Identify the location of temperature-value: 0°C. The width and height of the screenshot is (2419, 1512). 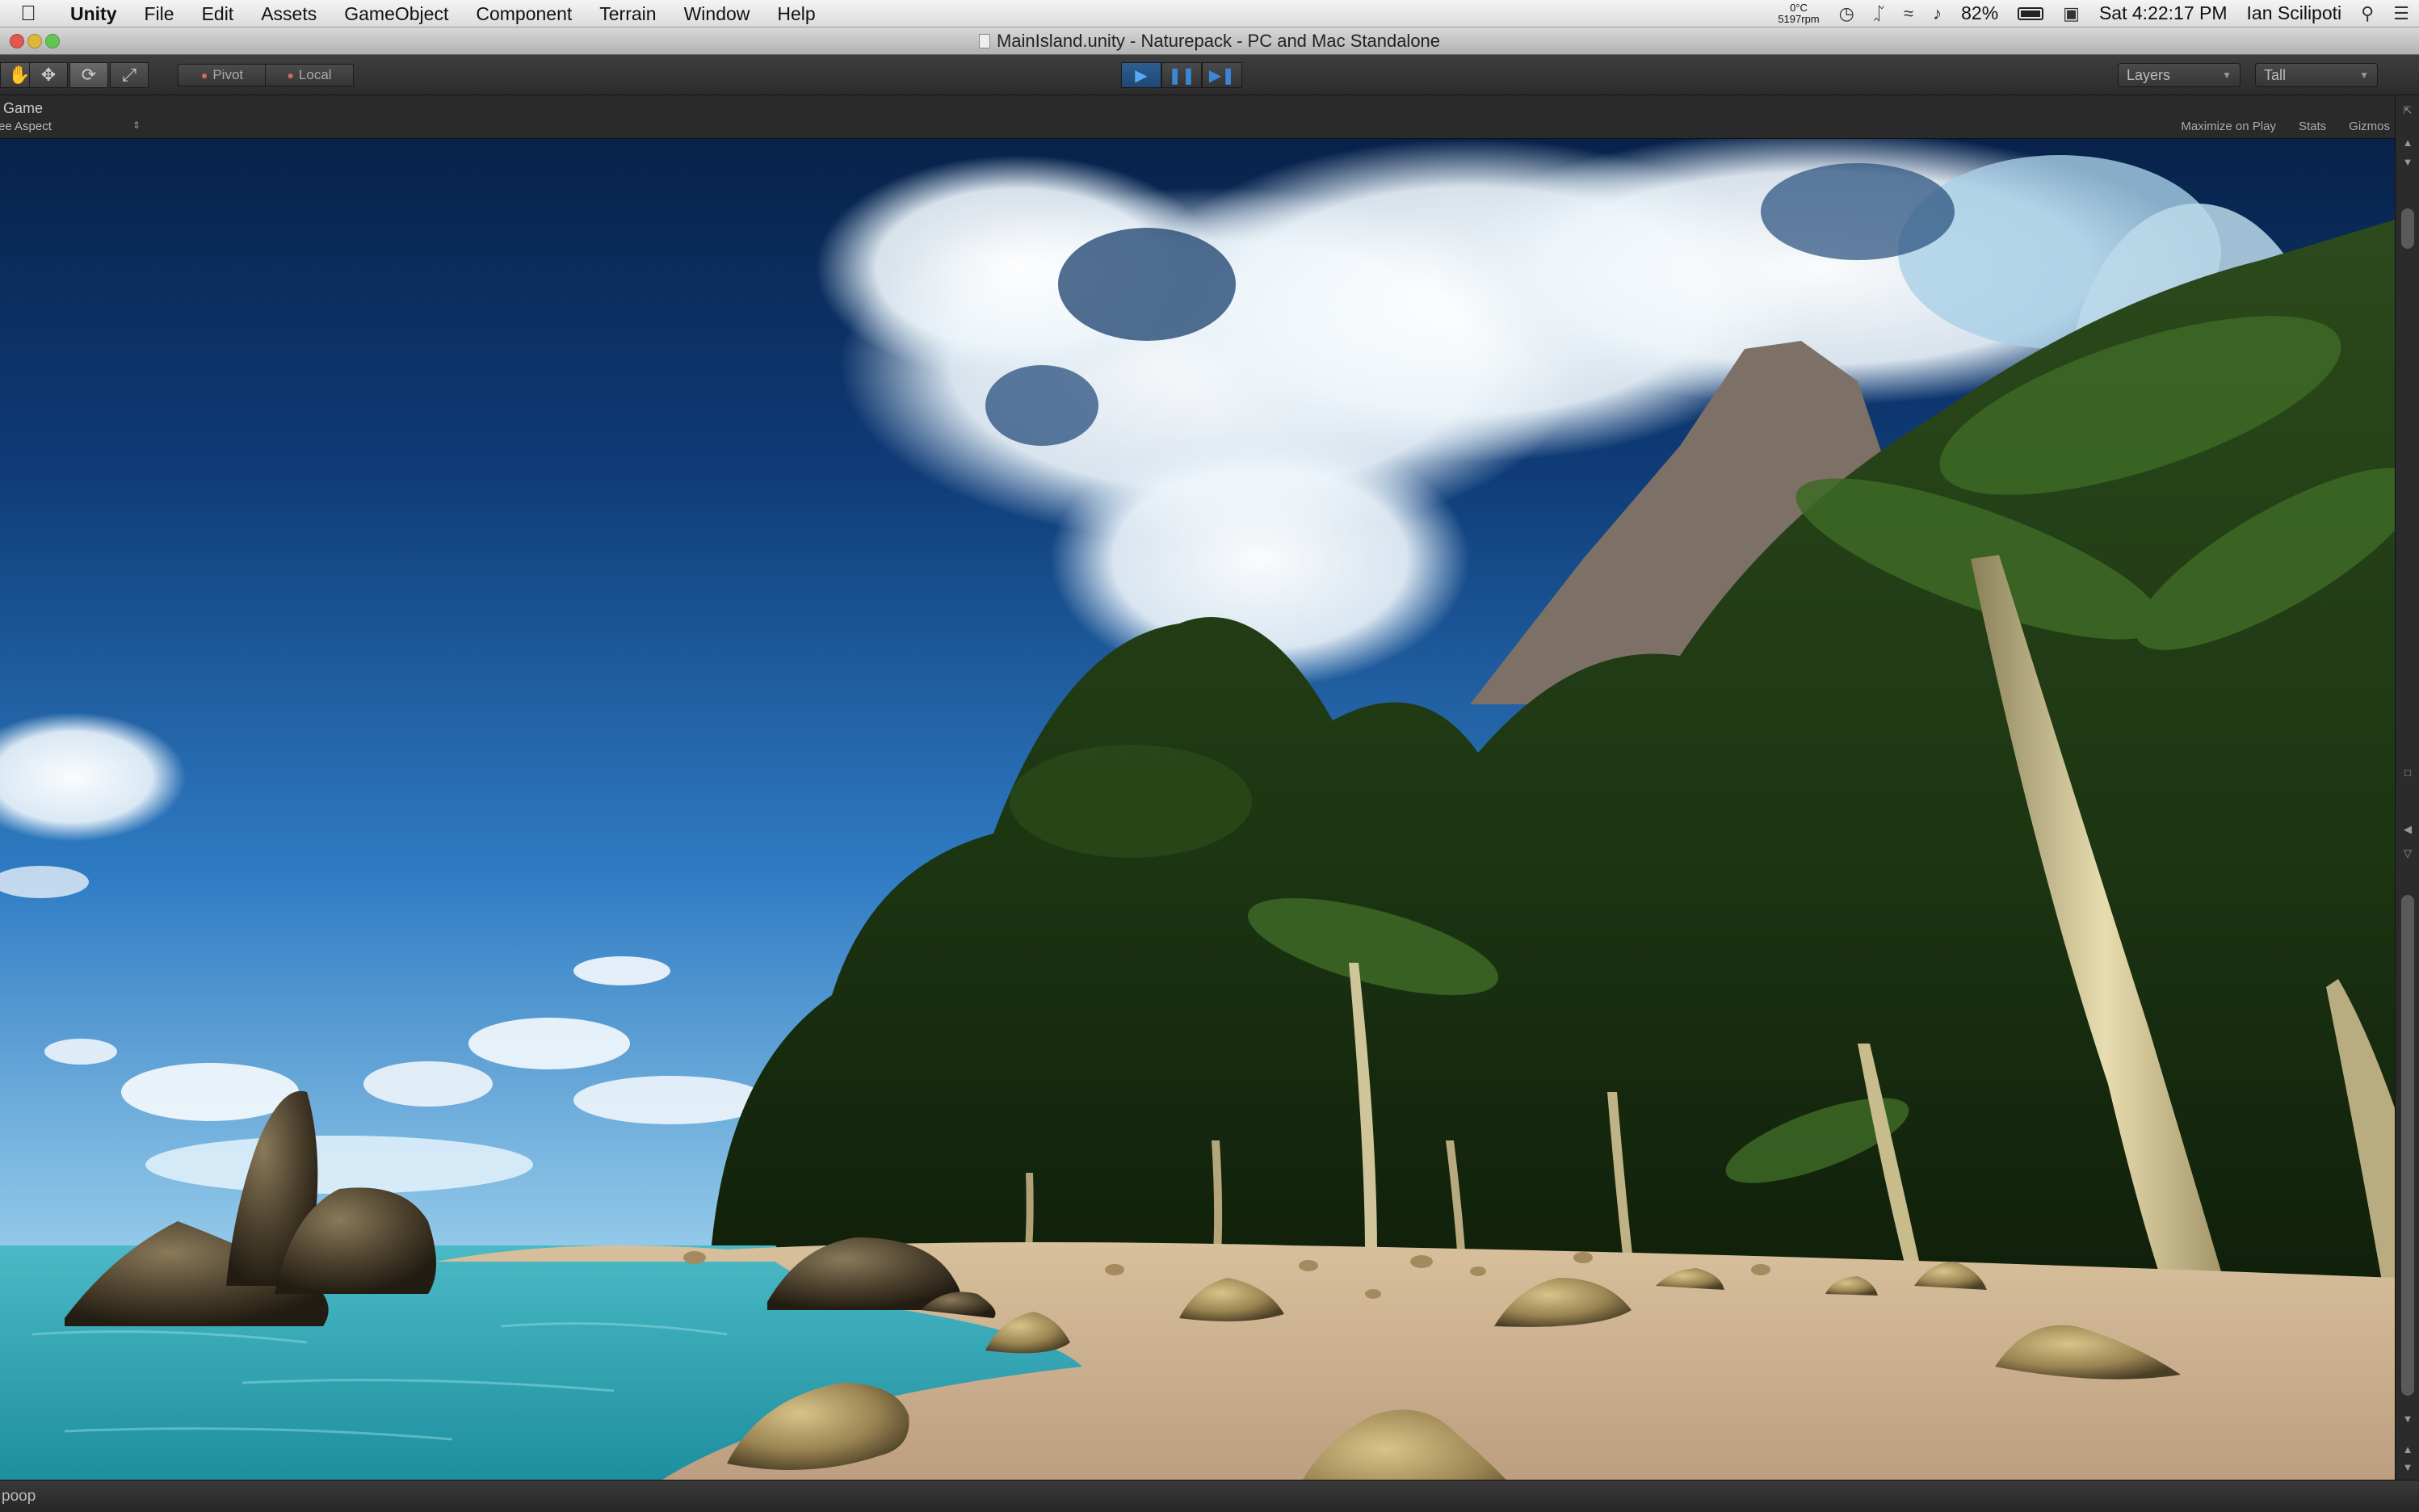
(1799, 8).